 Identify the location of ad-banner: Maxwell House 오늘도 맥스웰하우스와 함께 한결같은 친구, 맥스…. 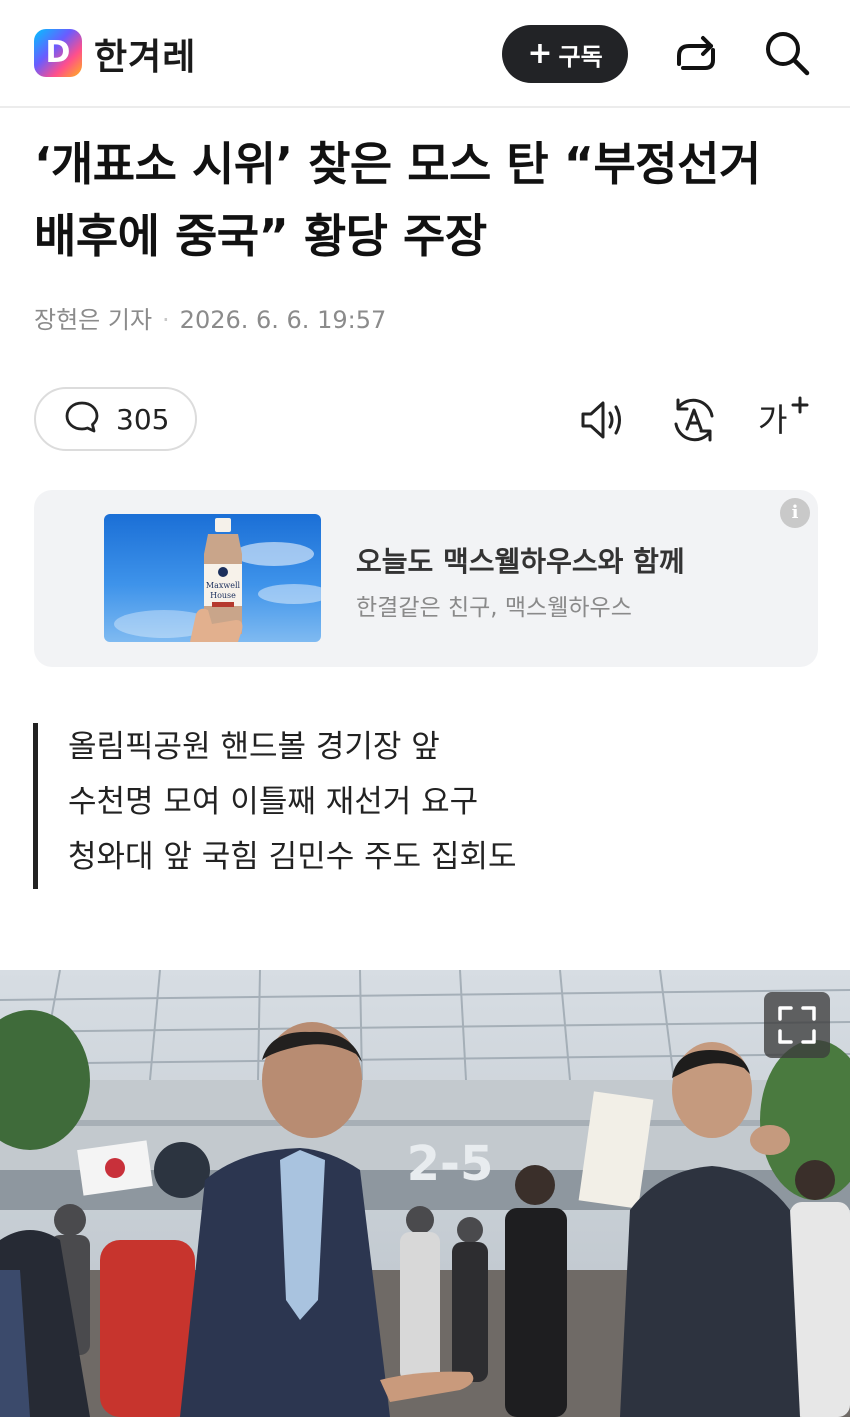
(426, 578).